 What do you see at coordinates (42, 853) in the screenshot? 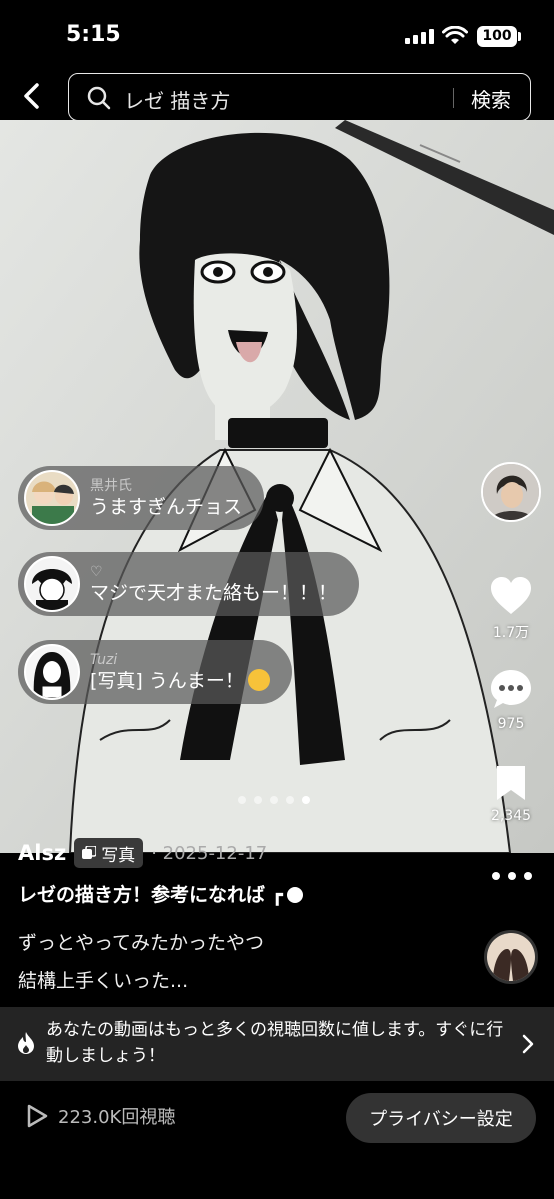
I see `author-name: Alsz` at bounding box center [42, 853].